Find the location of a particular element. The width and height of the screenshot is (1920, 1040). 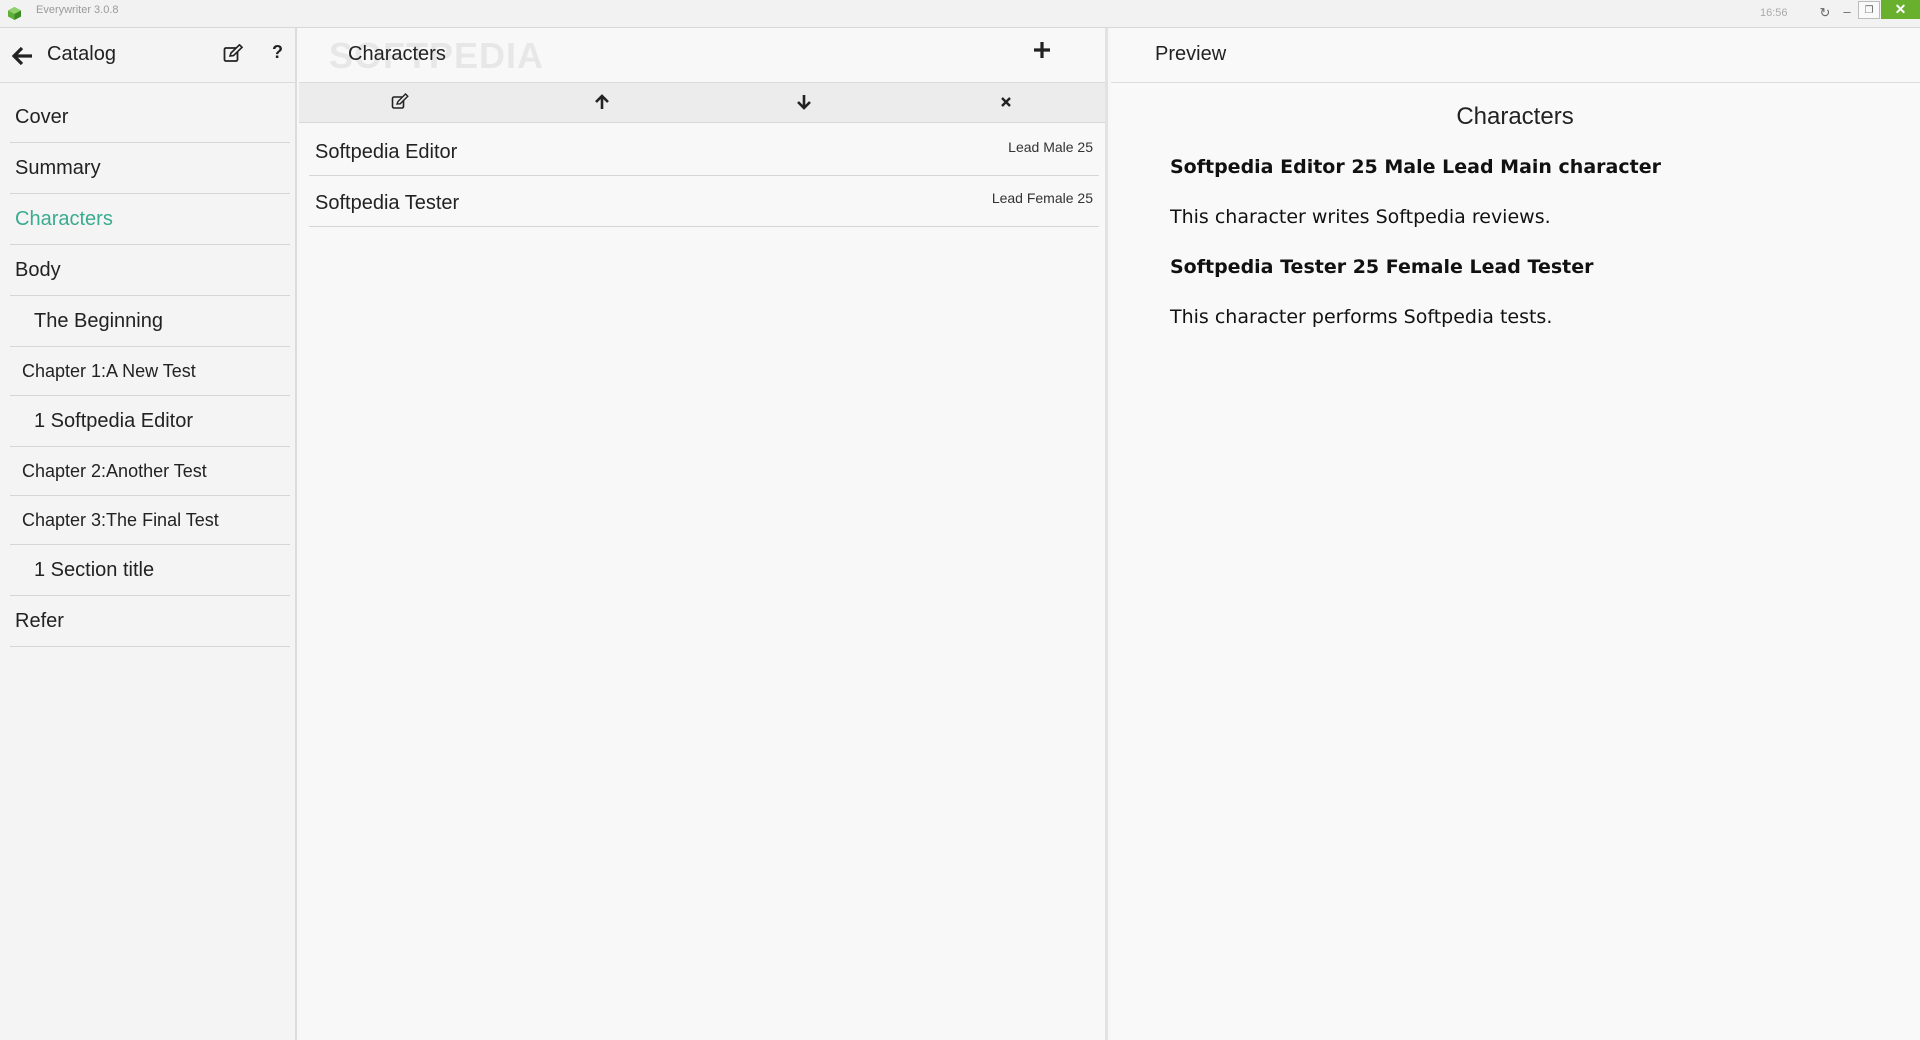

catalog-item-characters: Characters is located at coordinates (150, 219).